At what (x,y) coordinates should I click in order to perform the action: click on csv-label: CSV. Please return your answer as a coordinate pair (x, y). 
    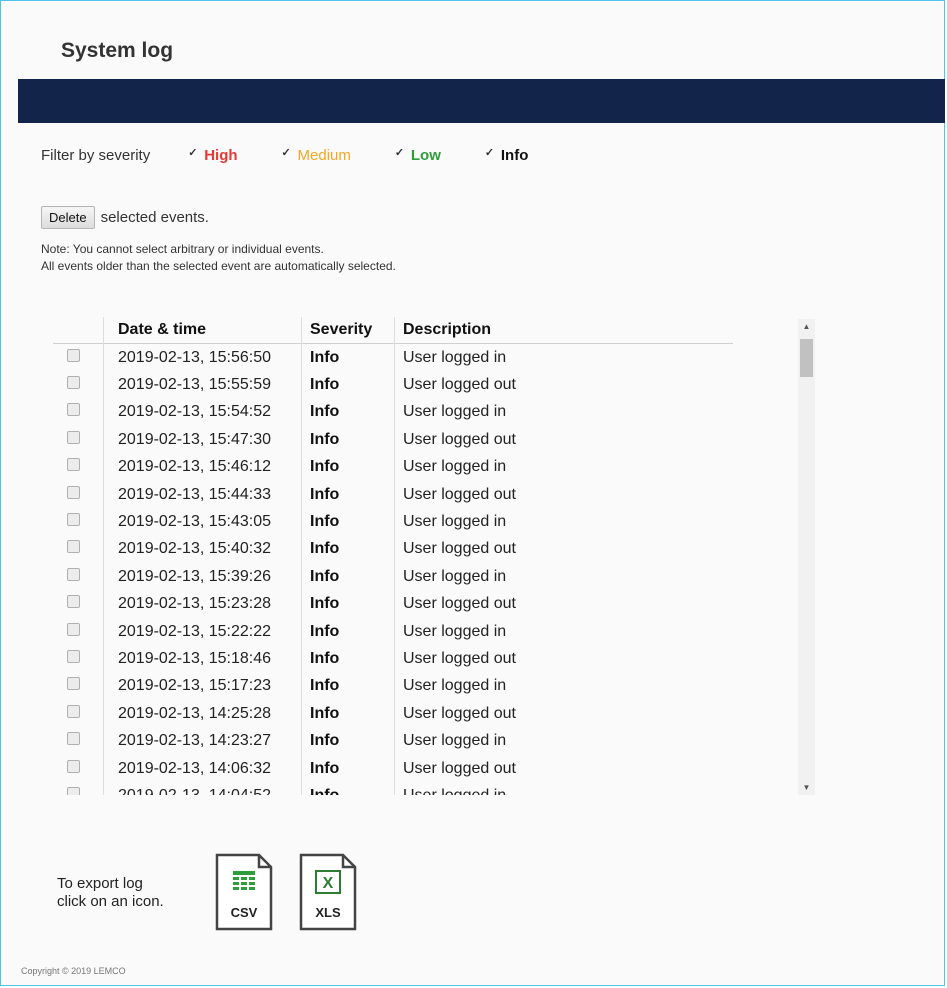
    Looking at the image, I should click on (244, 912).